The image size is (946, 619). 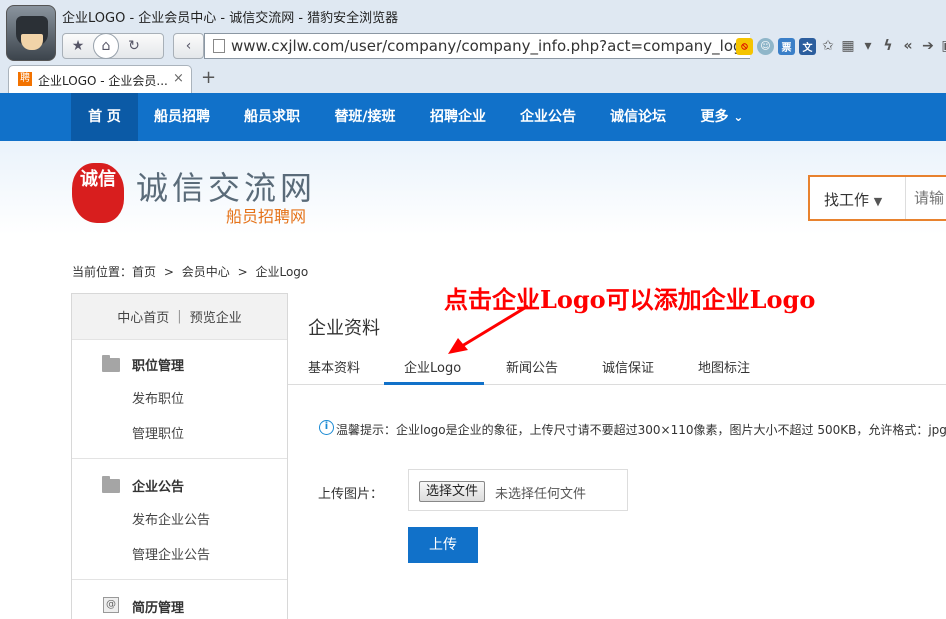 I want to click on resume-icon: @, so click(x=111, y=605).